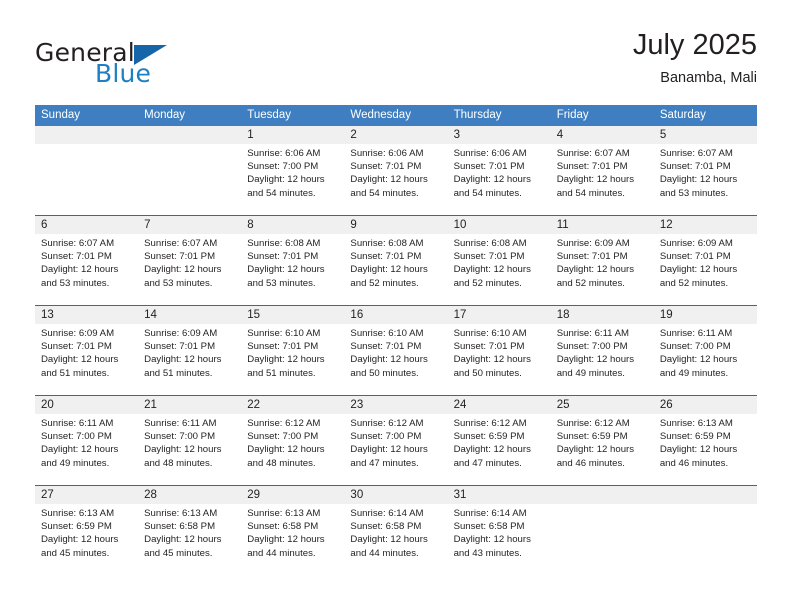  Describe the element at coordinates (490, 513) in the screenshot. I see `sunrise-text: Sunrise: 6:14 AM` at that location.